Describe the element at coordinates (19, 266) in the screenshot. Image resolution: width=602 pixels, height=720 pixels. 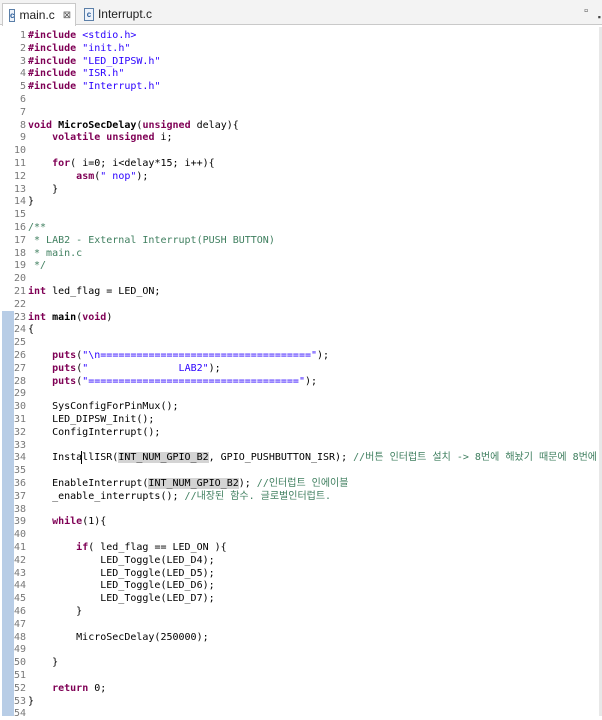
I see `line-number: 19` at that location.